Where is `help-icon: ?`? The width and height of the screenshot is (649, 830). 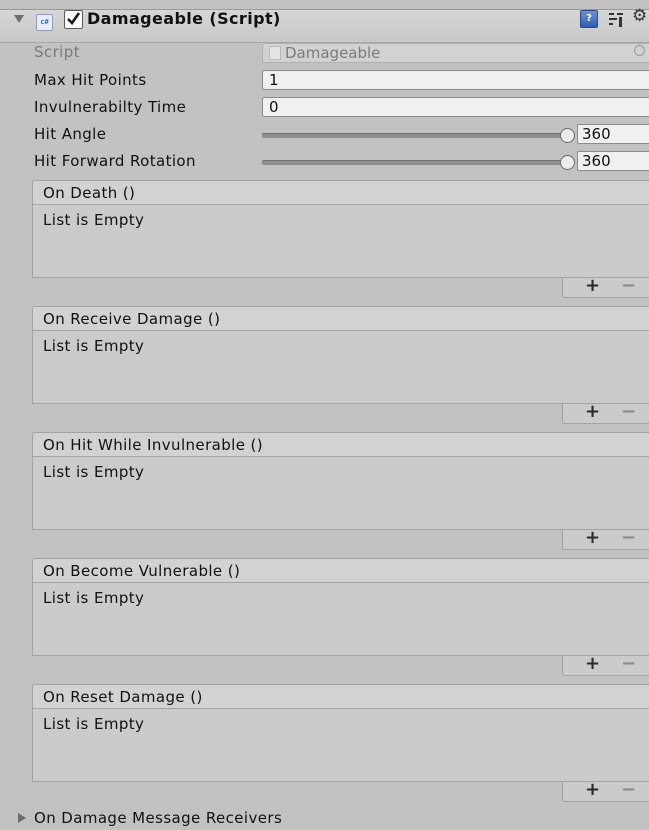 help-icon: ? is located at coordinates (589, 19).